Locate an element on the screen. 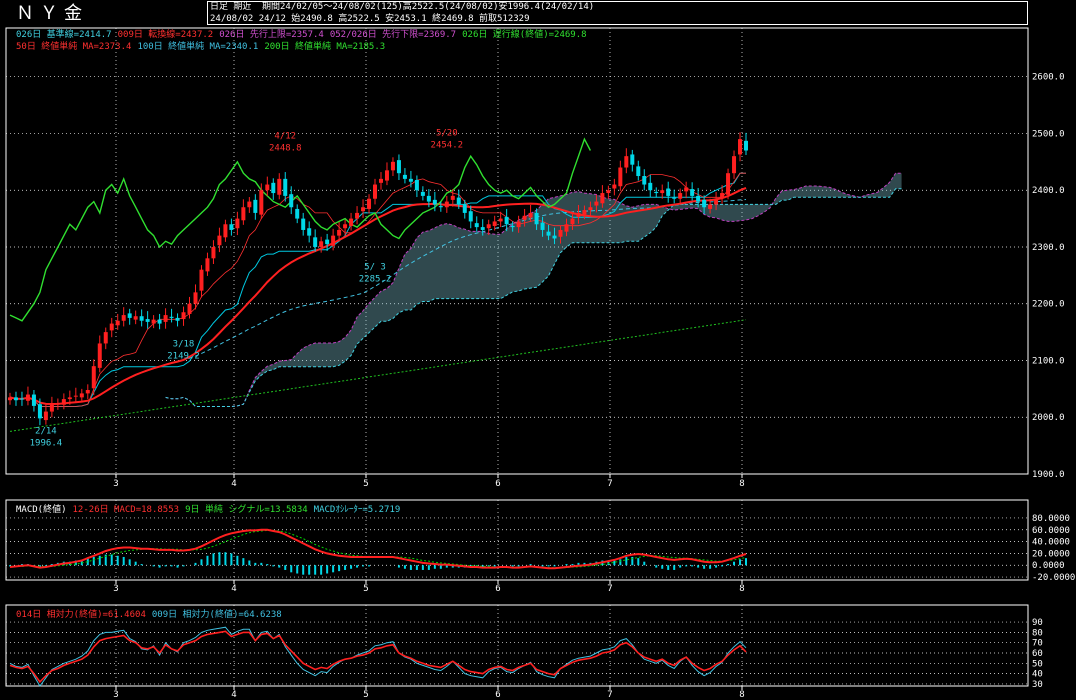 This screenshot has width=1076, height=700. macd-y-tick-label: -20.0000 is located at coordinates (1053, 578).